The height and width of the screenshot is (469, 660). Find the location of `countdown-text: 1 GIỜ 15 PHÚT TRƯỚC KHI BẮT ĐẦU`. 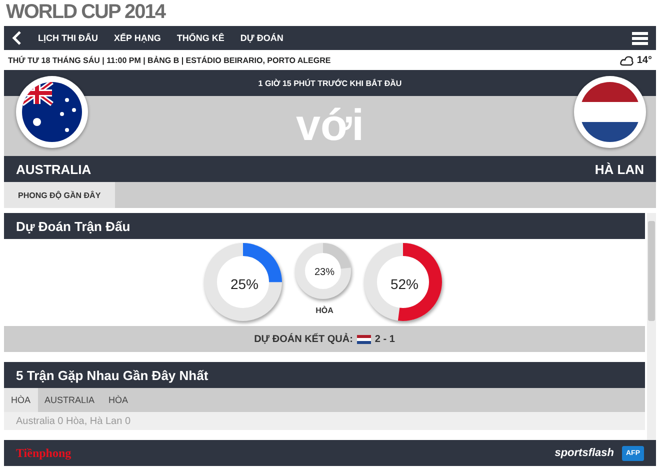

countdown-text: 1 GIỜ 15 PHÚT TRƯỚC KHI BẮT ĐẦU is located at coordinates (330, 83).